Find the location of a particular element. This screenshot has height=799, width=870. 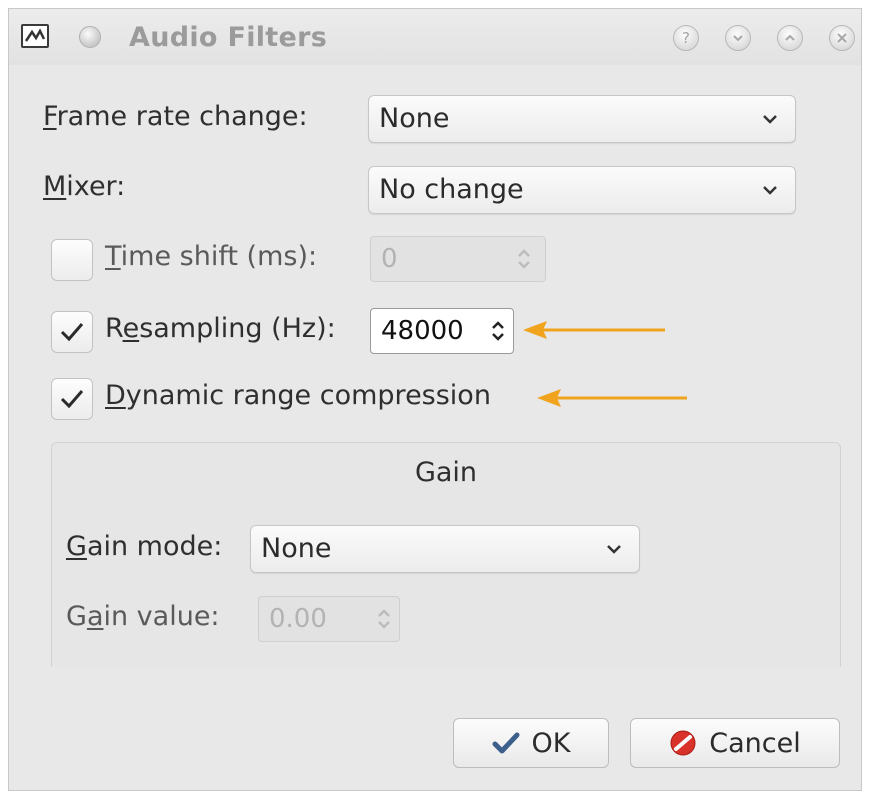

close-icon is located at coordinates (842, 38).